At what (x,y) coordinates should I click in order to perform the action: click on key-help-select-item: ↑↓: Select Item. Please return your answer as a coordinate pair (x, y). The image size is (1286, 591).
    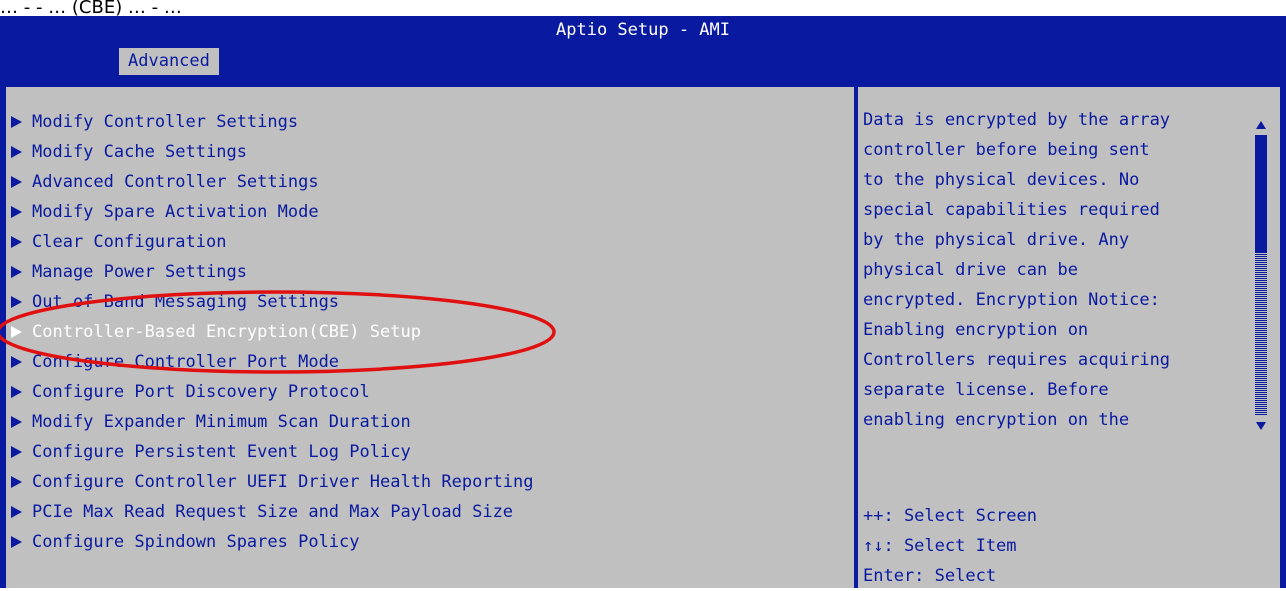
    Looking at the image, I should click on (940, 546).